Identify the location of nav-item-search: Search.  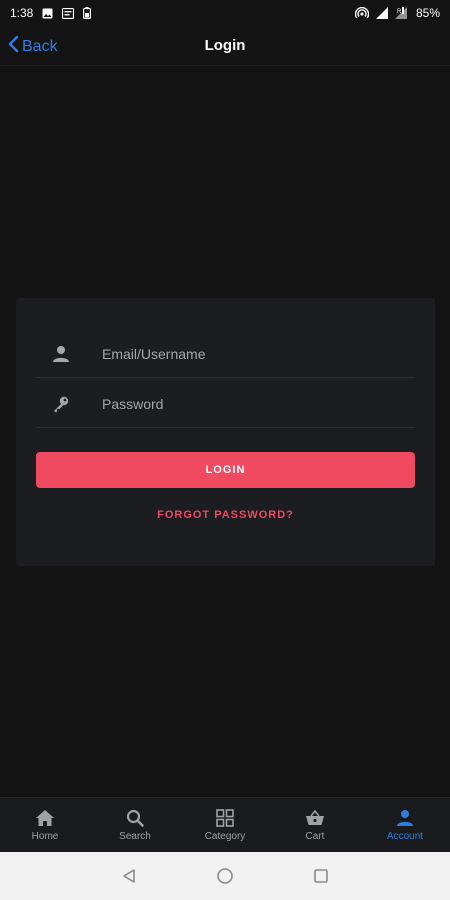
(135, 825).